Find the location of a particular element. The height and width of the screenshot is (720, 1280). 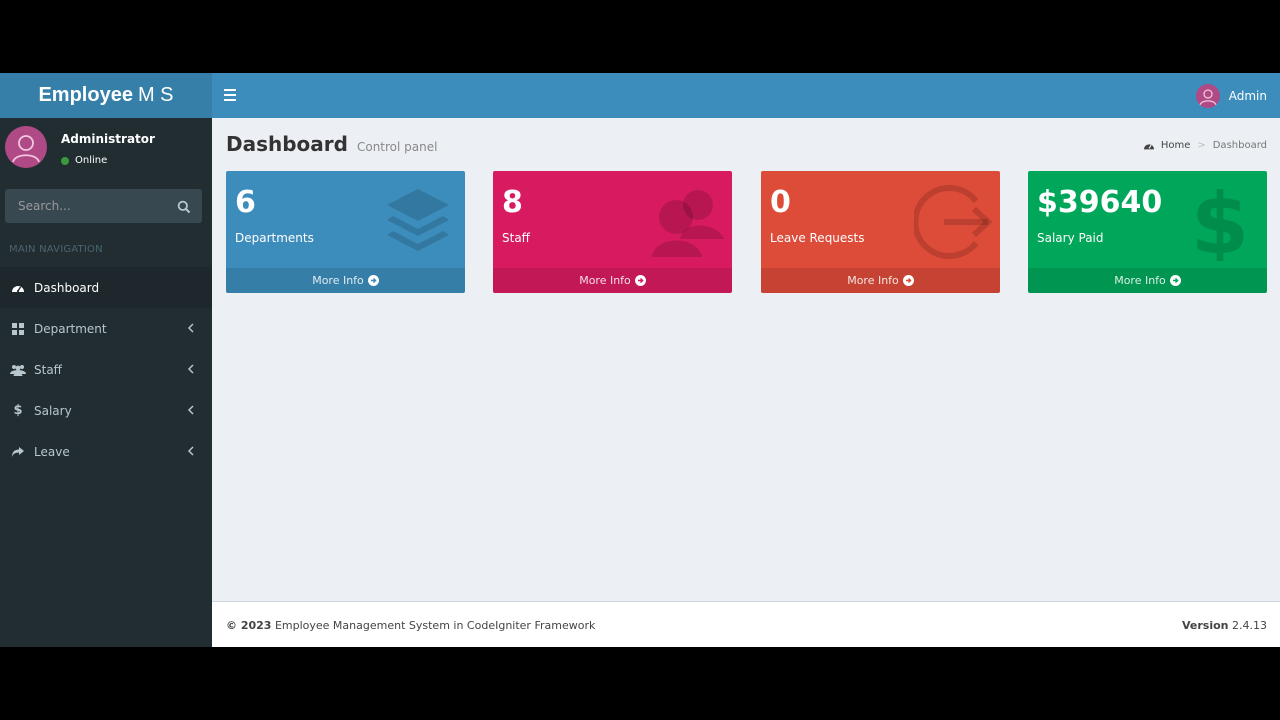

sidebar-item-label: Dashboard is located at coordinates (67, 287).